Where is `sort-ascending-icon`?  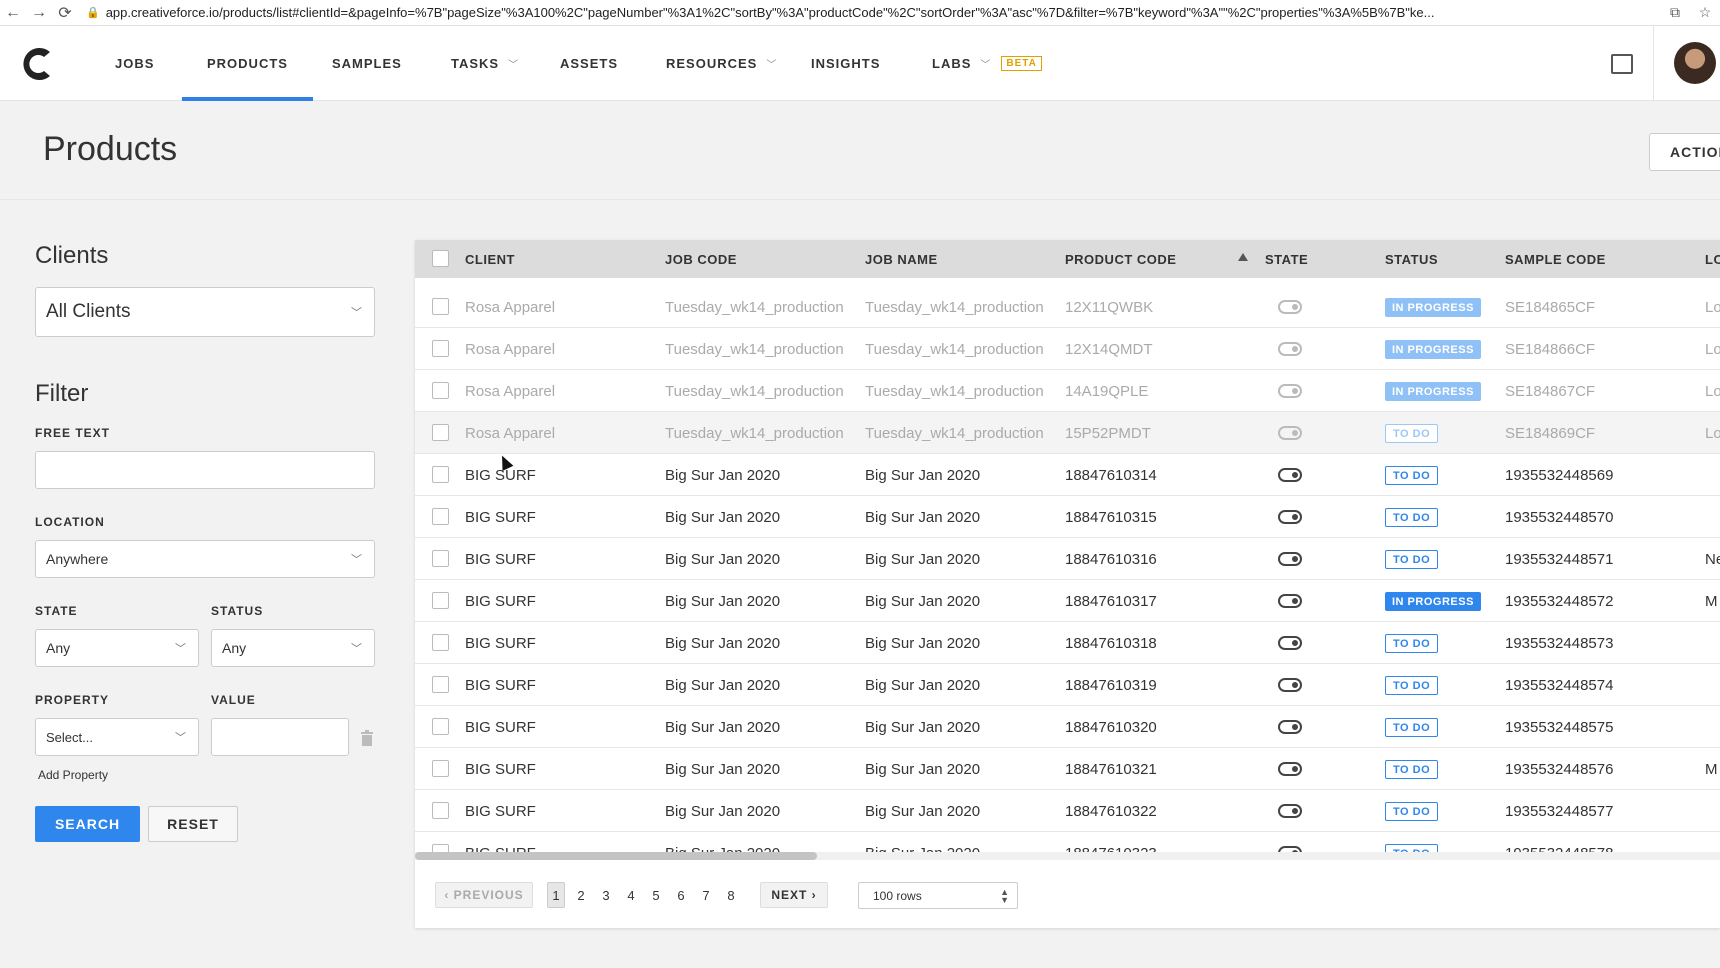
sort-ascending-icon is located at coordinates (1243, 257).